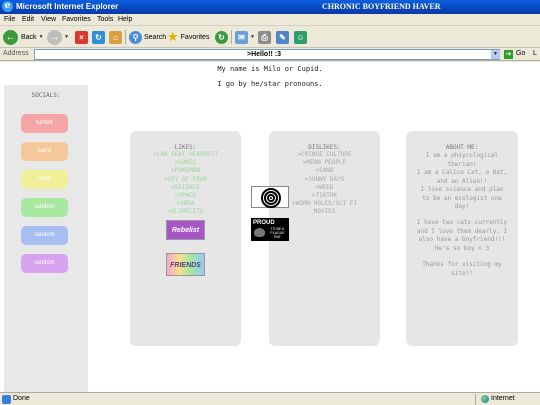 This screenshot has height=405, width=540. What do you see at coordinates (520, 53) in the screenshot?
I see `go-button: Go` at bounding box center [520, 53].